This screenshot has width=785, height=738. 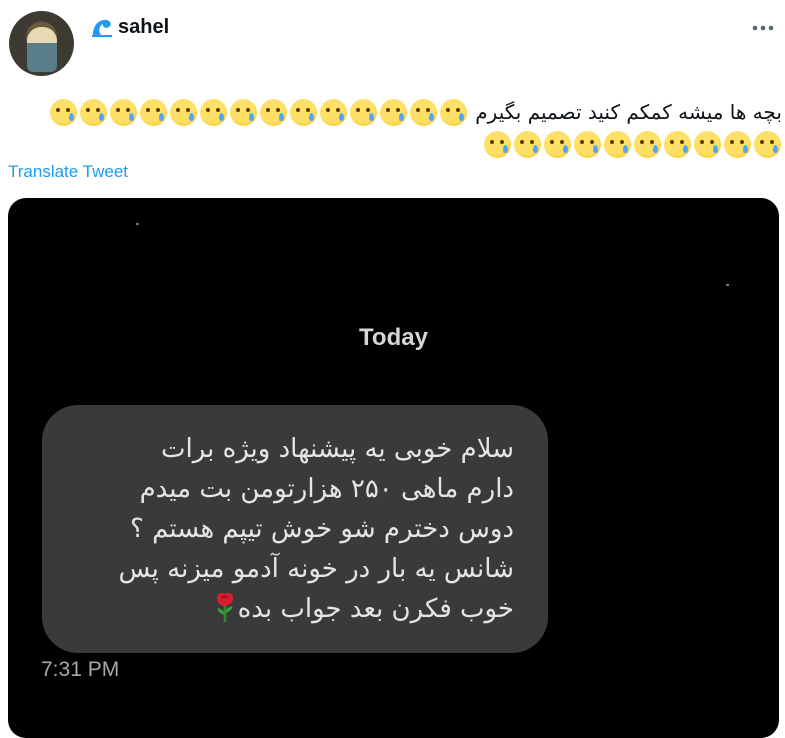 I want to click on more-icon, so click(x=763, y=28).